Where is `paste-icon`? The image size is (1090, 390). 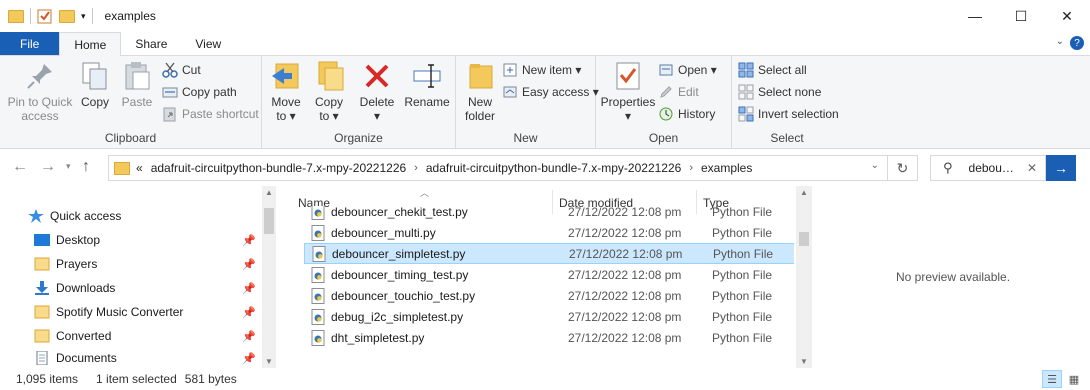
paste-icon is located at coordinates (137, 76).